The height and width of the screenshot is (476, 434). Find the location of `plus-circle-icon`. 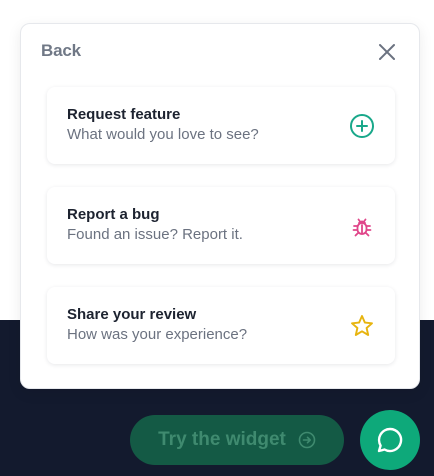

plus-circle-icon is located at coordinates (362, 126).